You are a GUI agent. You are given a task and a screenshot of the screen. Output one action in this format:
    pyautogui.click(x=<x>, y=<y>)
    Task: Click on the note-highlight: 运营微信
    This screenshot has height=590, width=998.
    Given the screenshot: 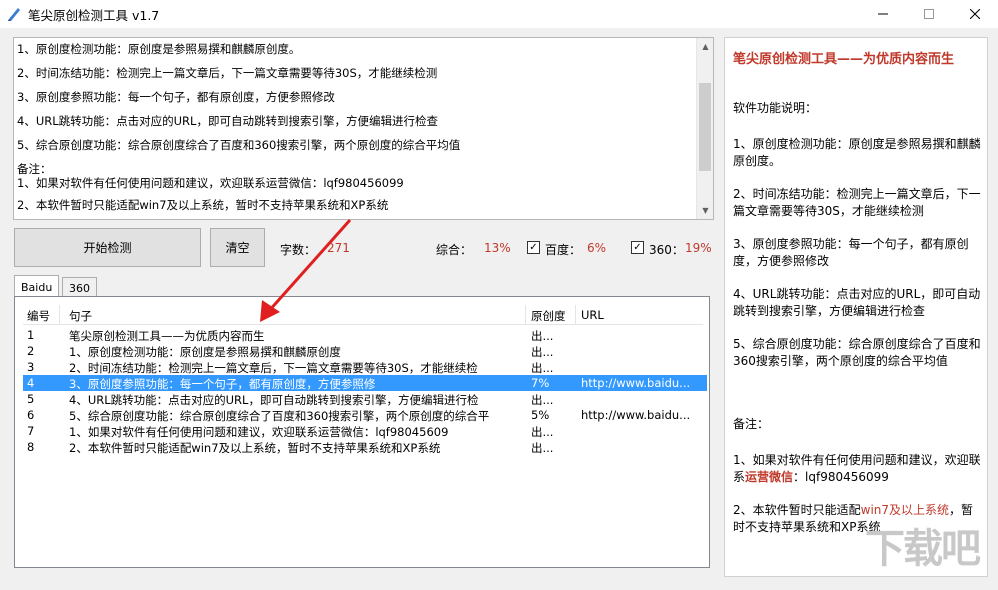 What is the action you would take?
    pyautogui.click(x=769, y=477)
    